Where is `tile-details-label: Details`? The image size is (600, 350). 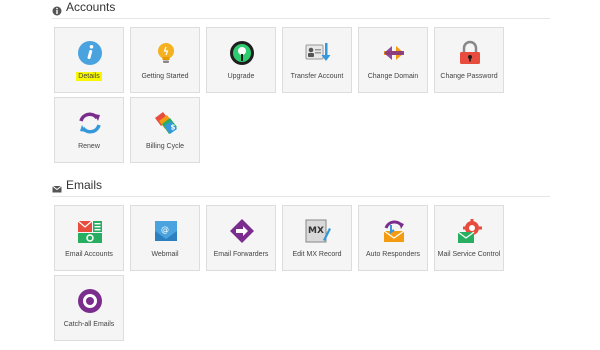 tile-details-label: Details is located at coordinates (89, 76).